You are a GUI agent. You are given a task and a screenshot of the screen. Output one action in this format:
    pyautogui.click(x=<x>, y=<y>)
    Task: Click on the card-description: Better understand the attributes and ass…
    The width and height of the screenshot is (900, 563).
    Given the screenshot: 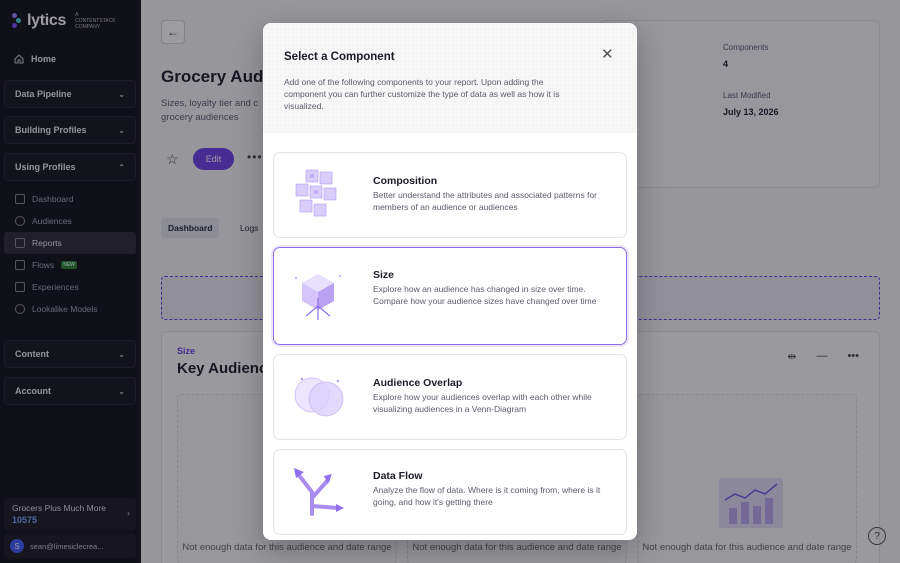 What is the action you would take?
    pyautogui.click(x=485, y=201)
    